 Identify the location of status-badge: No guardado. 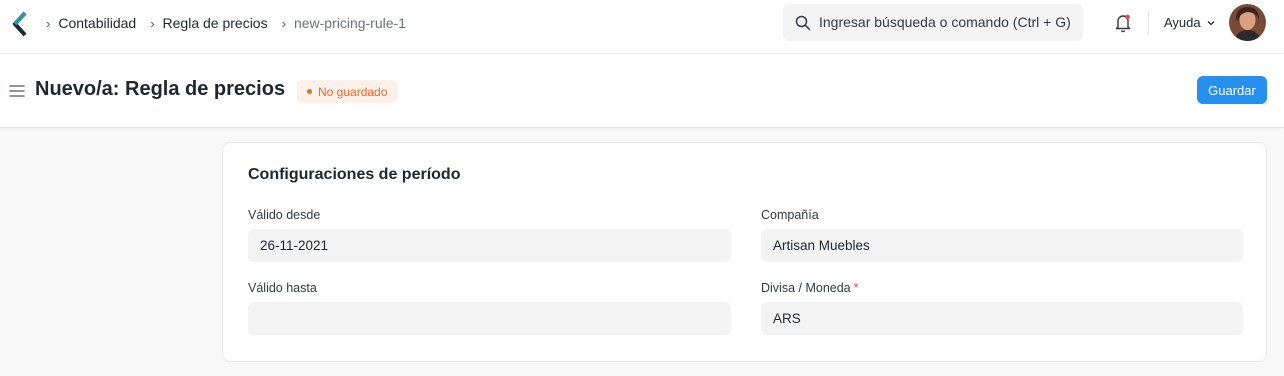
(347, 91).